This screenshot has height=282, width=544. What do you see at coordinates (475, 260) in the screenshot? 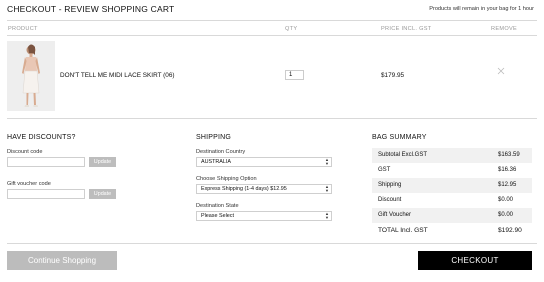
I see `checkout-button: CHECKOUT` at bounding box center [475, 260].